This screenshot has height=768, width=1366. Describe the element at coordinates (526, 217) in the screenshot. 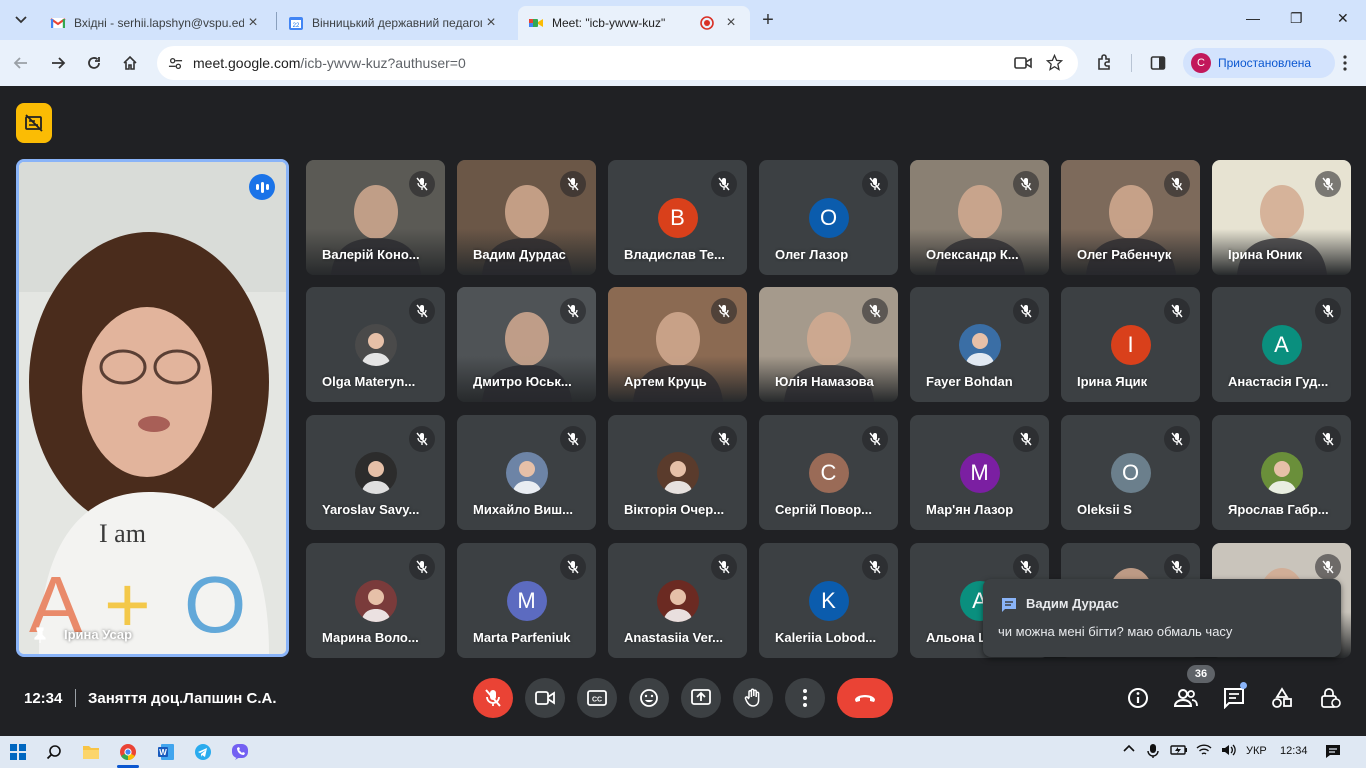

I see `participant-tile: Вадим Дурдас` at that location.